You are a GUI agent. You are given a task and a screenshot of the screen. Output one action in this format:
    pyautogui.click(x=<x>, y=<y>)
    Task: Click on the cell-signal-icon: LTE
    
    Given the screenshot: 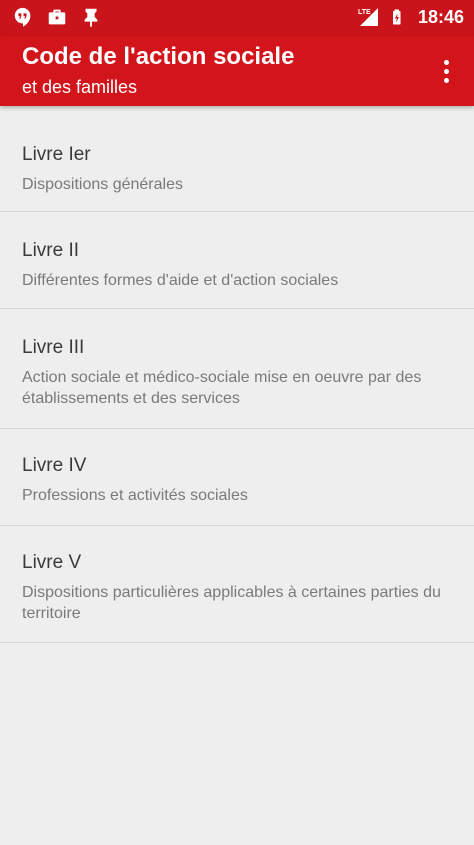 What is the action you would take?
    pyautogui.click(x=368, y=17)
    